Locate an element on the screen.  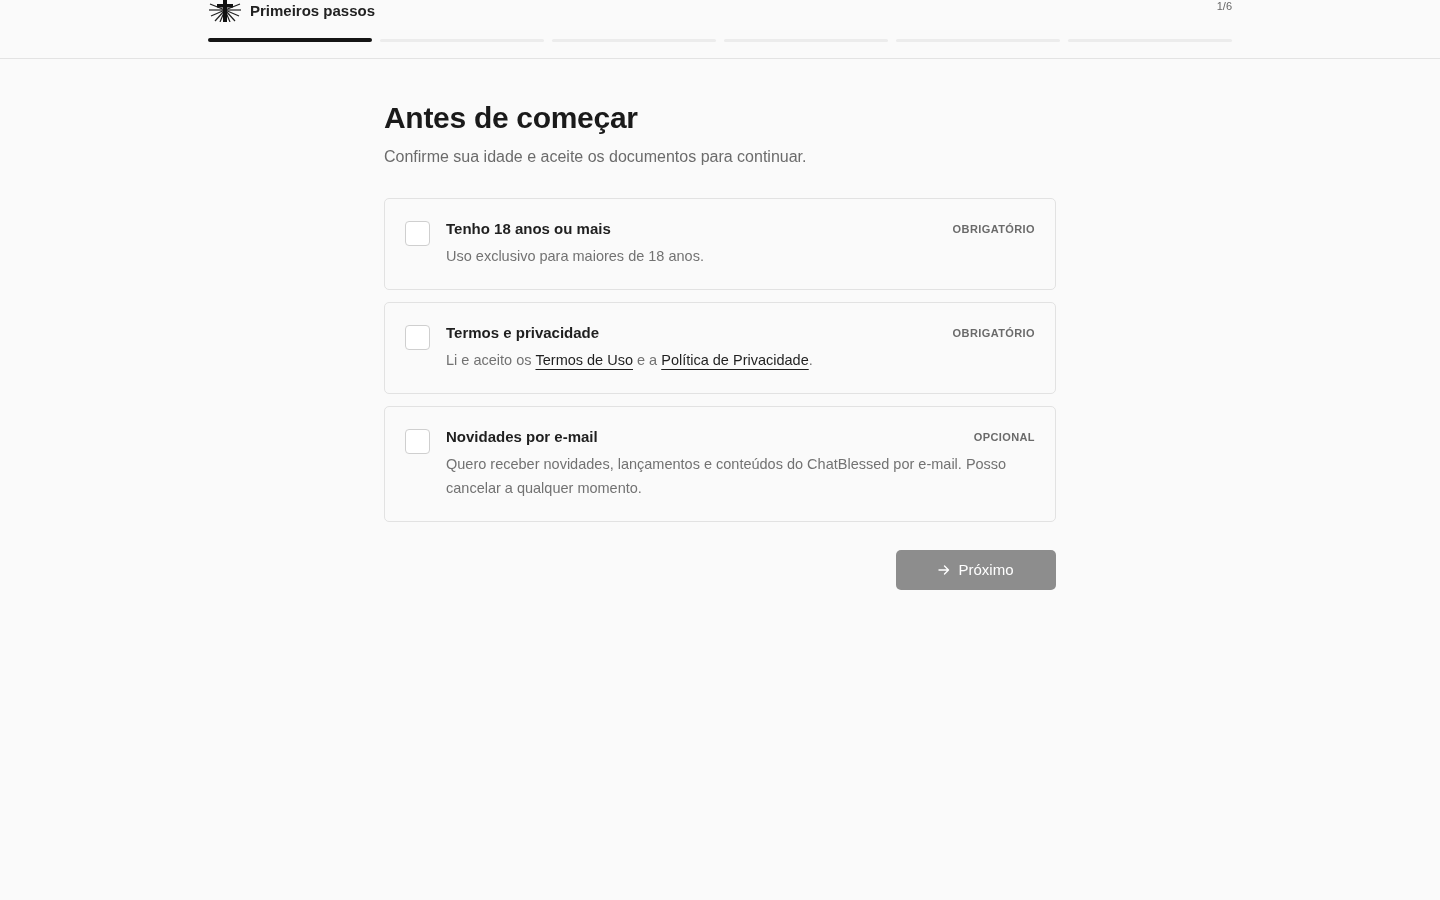
step-counter: 1/6 is located at coordinates (1224, 6).